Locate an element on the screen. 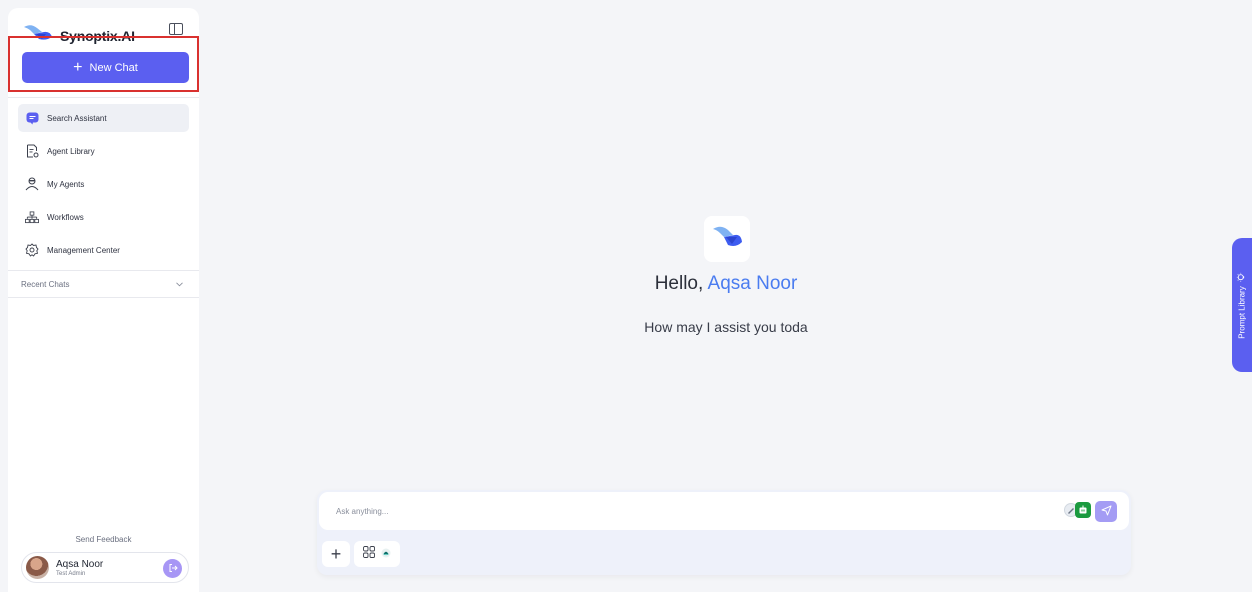 This screenshot has height=592, width=1252. integration-icon is located at coordinates (386, 554).